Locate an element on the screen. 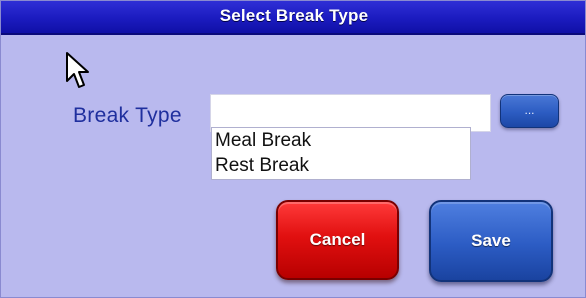 The height and width of the screenshot is (298, 586). dialog-titlebar: Select Break Type is located at coordinates (293, 18).